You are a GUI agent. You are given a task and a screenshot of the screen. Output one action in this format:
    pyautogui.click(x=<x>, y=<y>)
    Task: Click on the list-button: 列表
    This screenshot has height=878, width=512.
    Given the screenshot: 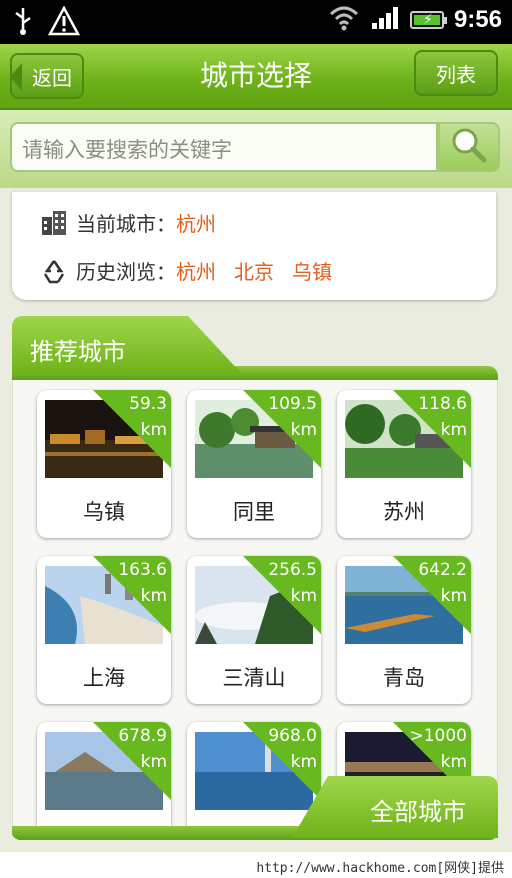 What is the action you would take?
    pyautogui.click(x=456, y=73)
    